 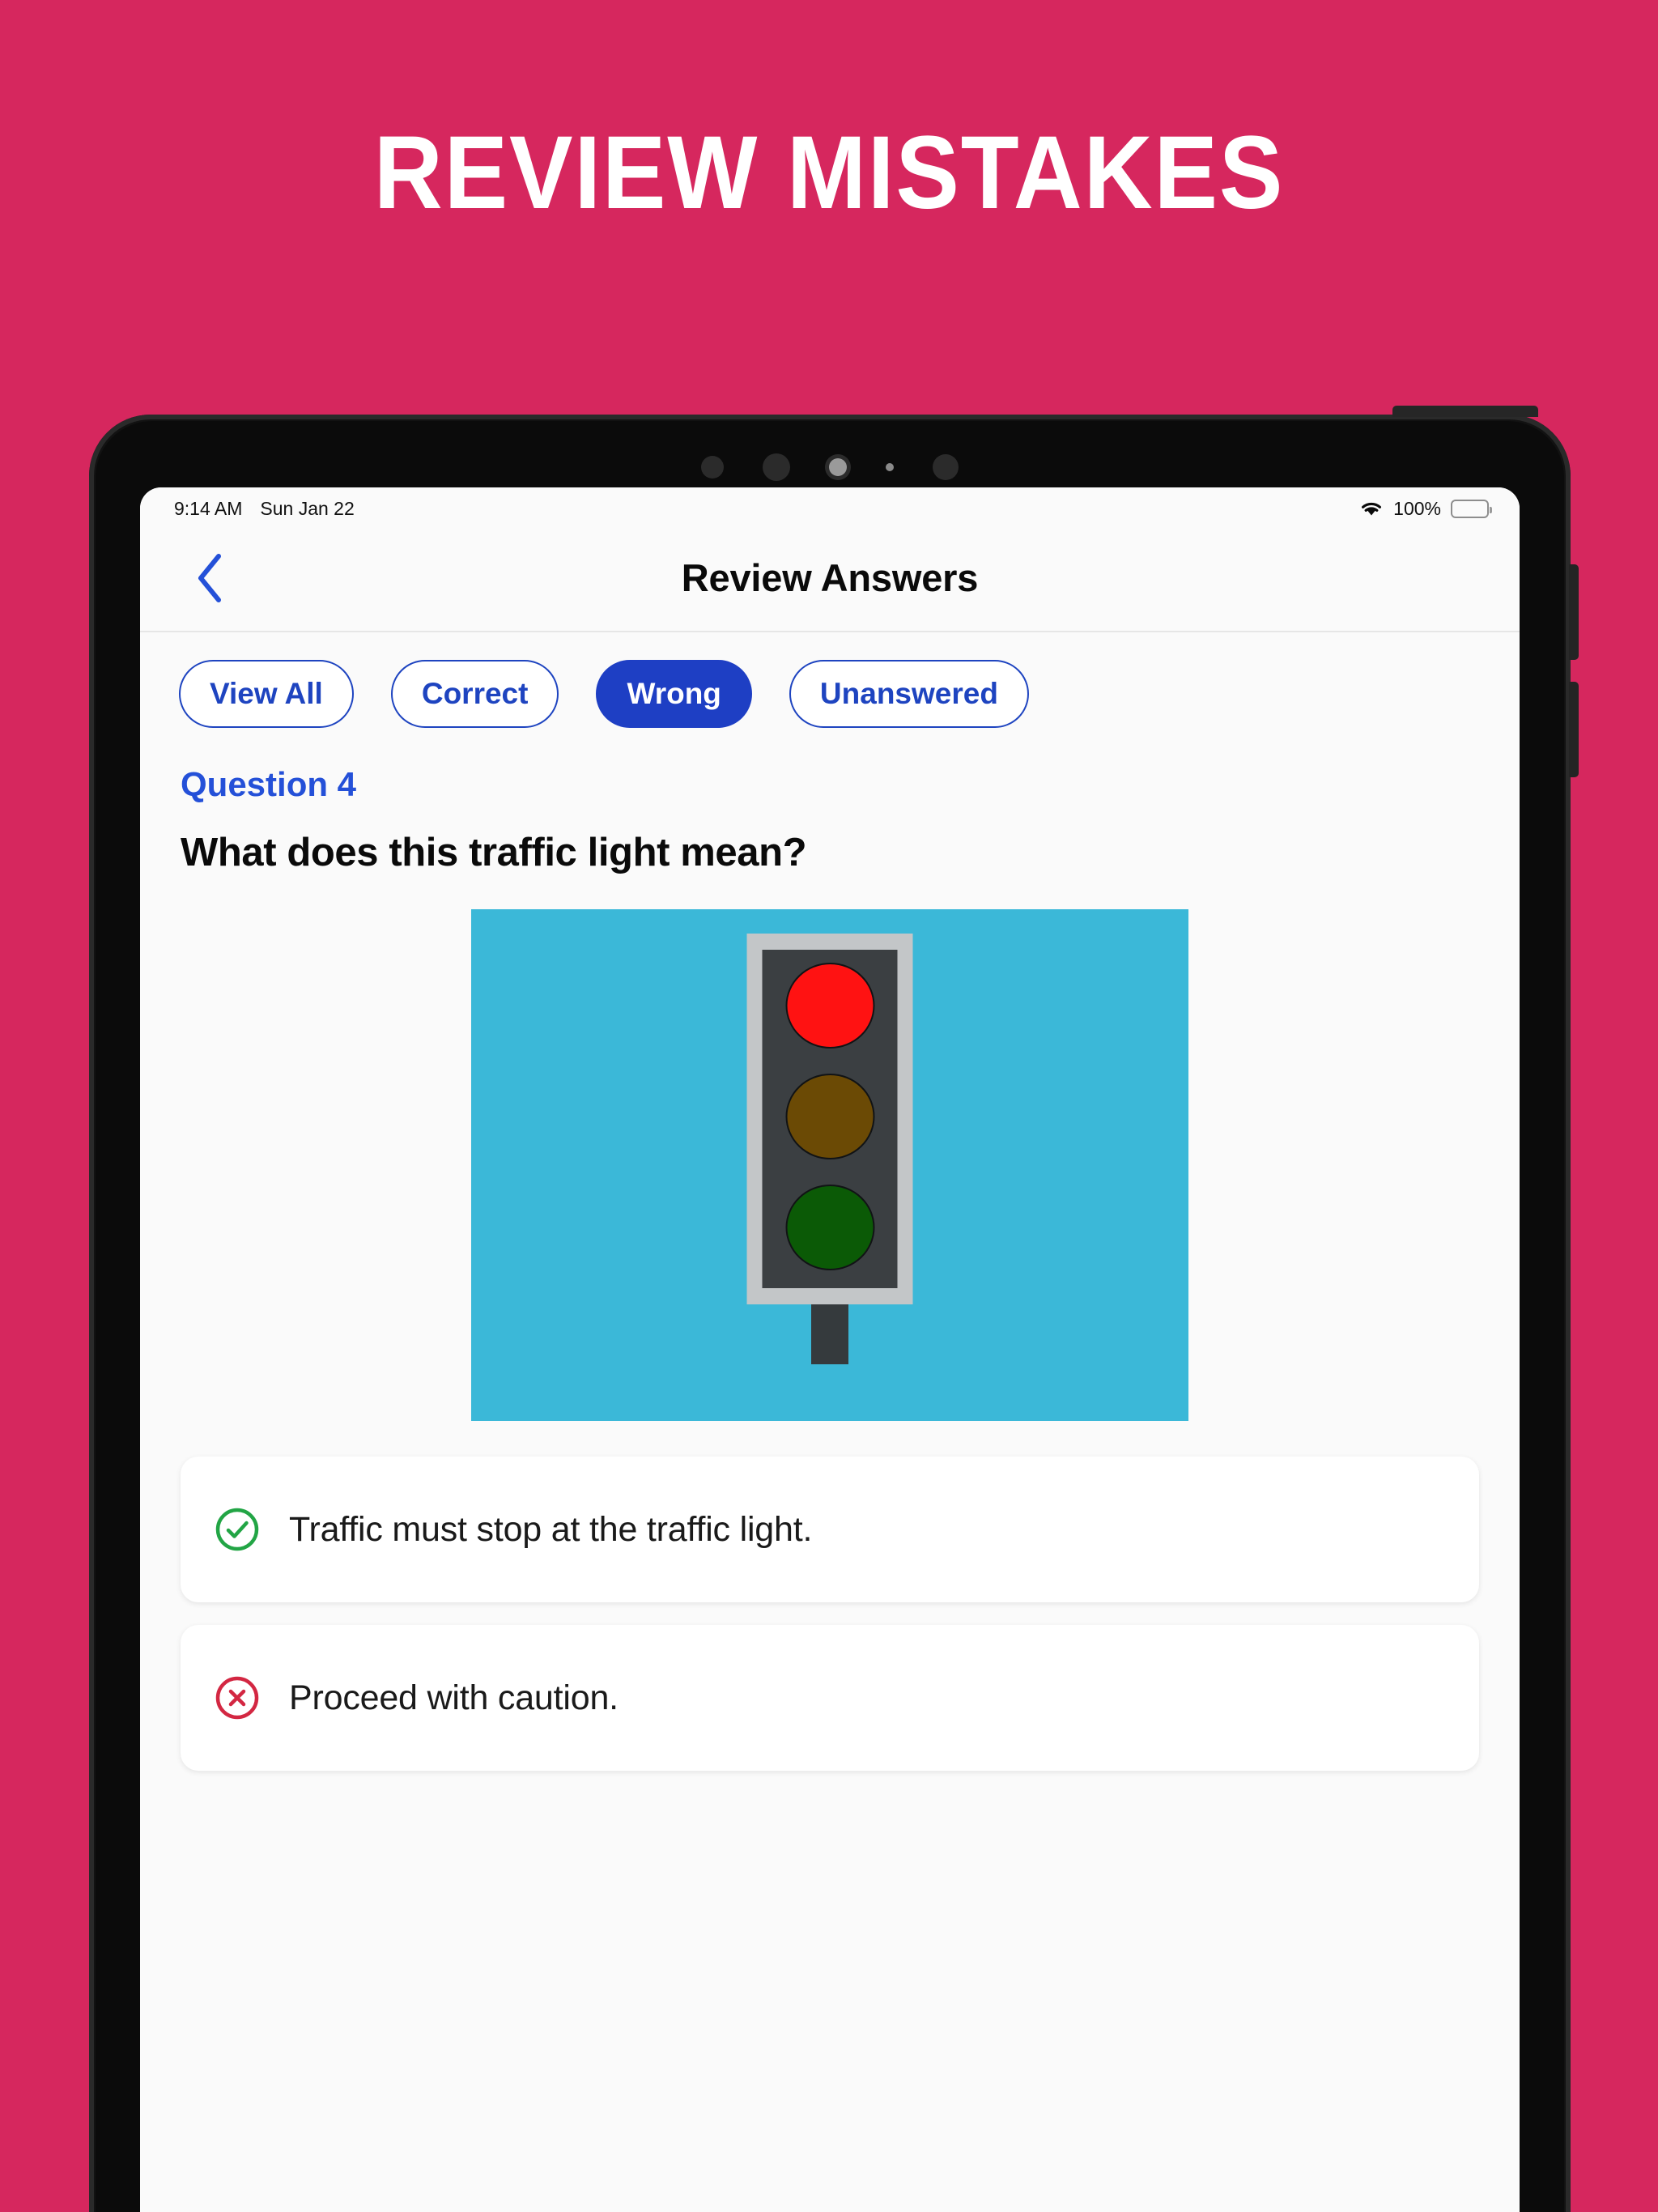 I want to click on traffic-light-housing, so click(x=829, y=1119).